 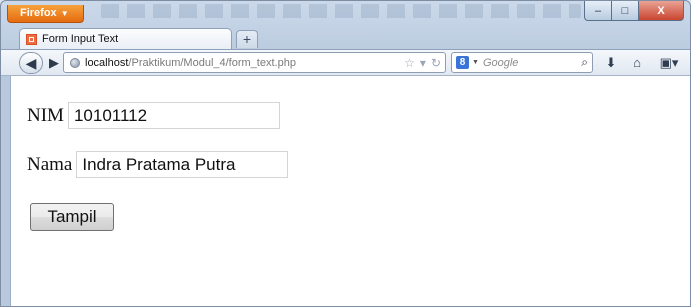 What do you see at coordinates (173, 115) in the screenshot?
I see `nim-input` at bounding box center [173, 115].